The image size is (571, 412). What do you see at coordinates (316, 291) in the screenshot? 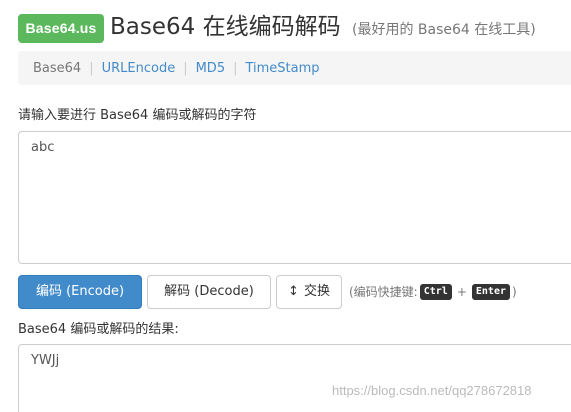
I see `swap-button-label: 交换` at bounding box center [316, 291].